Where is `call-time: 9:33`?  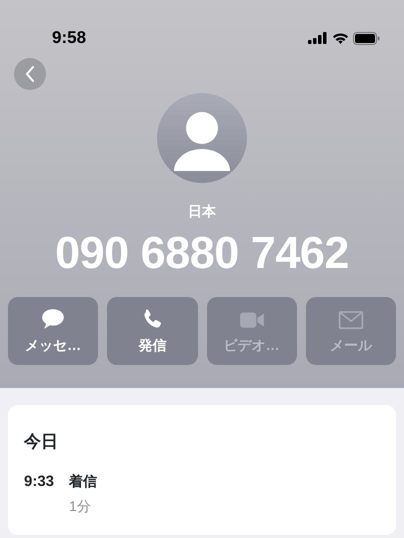 call-time: 9:33 is located at coordinates (40, 482).